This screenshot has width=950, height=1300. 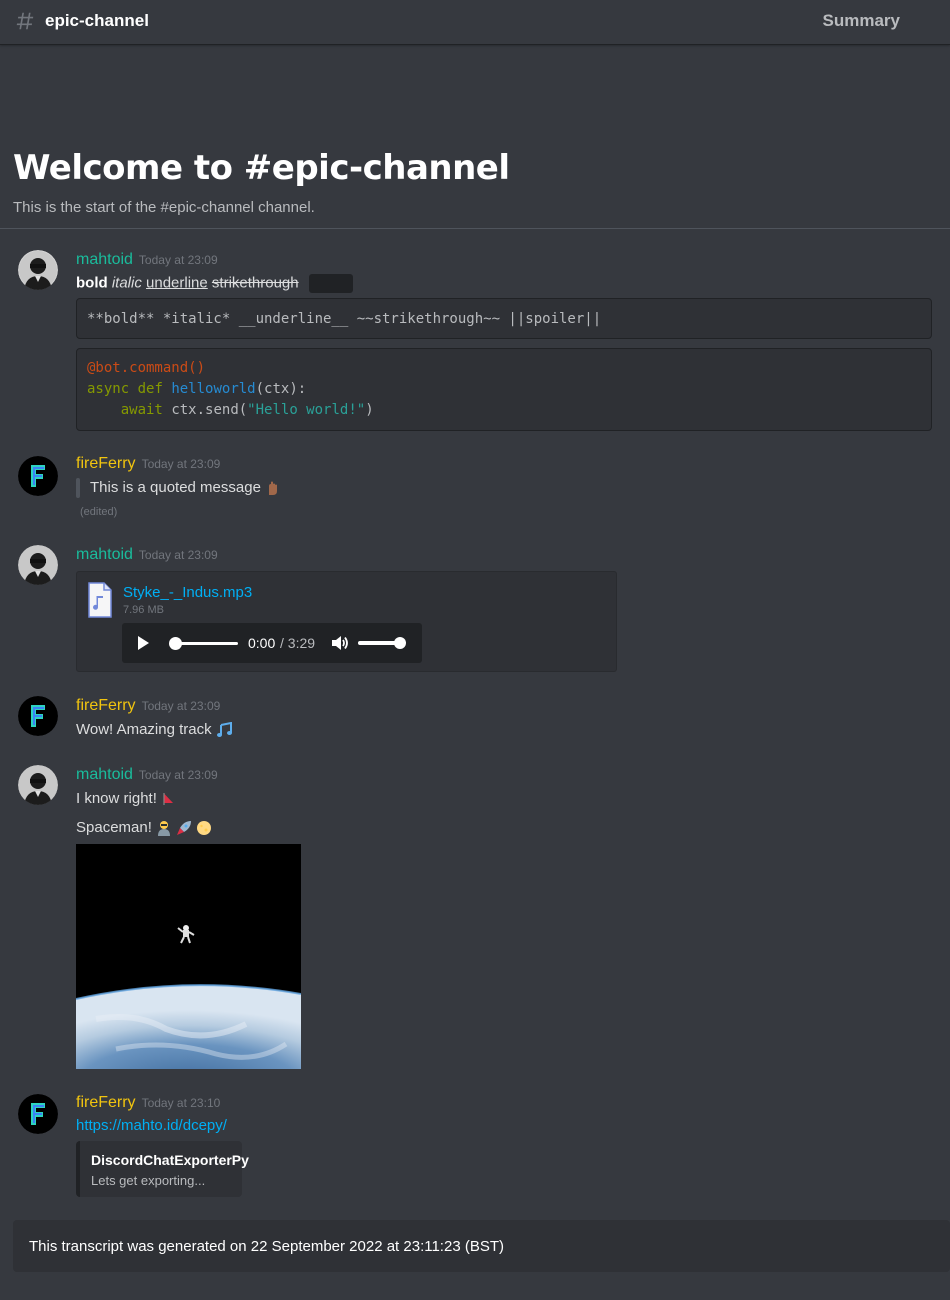 What do you see at coordinates (181, 1103) in the screenshot?
I see `message-timestamp: Today at 23:10` at bounding box center [181, 1103].